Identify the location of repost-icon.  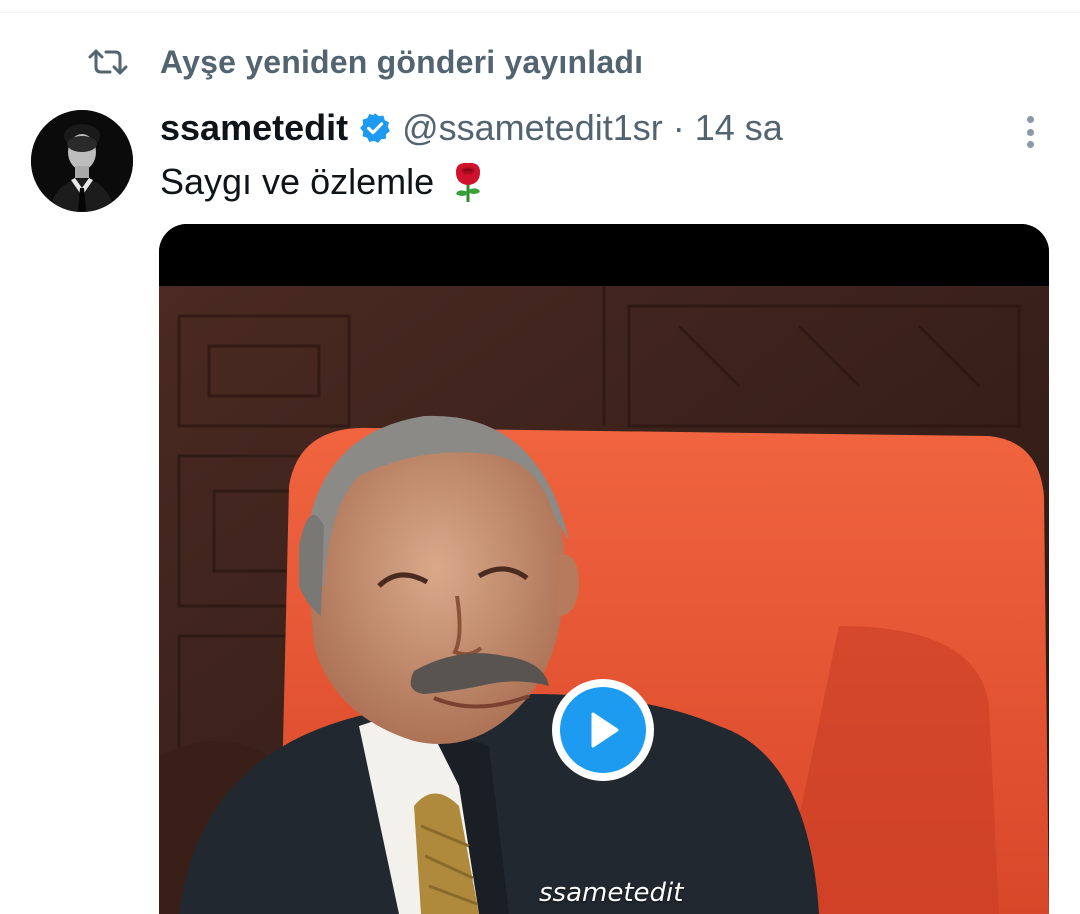
(111, 62).